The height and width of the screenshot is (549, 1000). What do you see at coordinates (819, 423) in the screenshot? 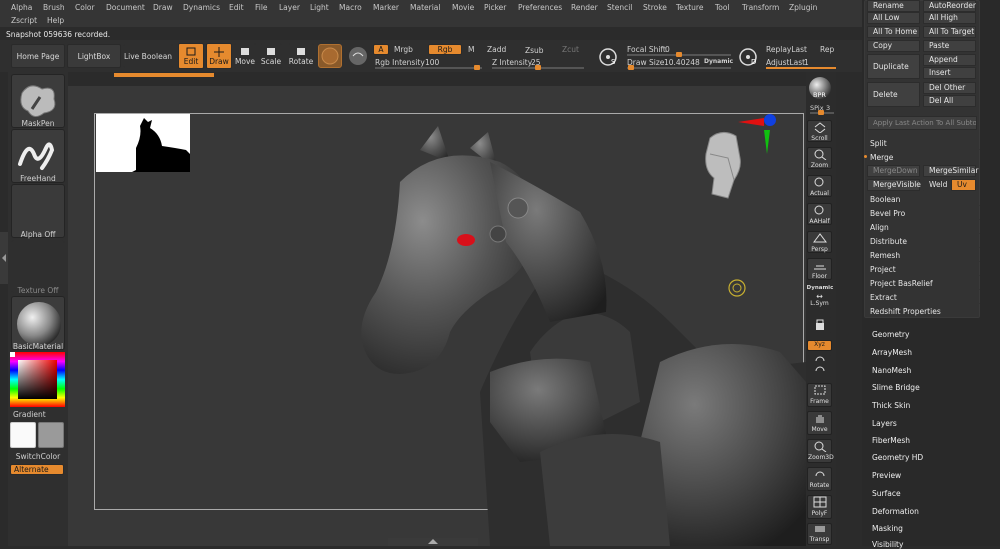
I see `move-view-button: Move` at bounding box center [819, 423].